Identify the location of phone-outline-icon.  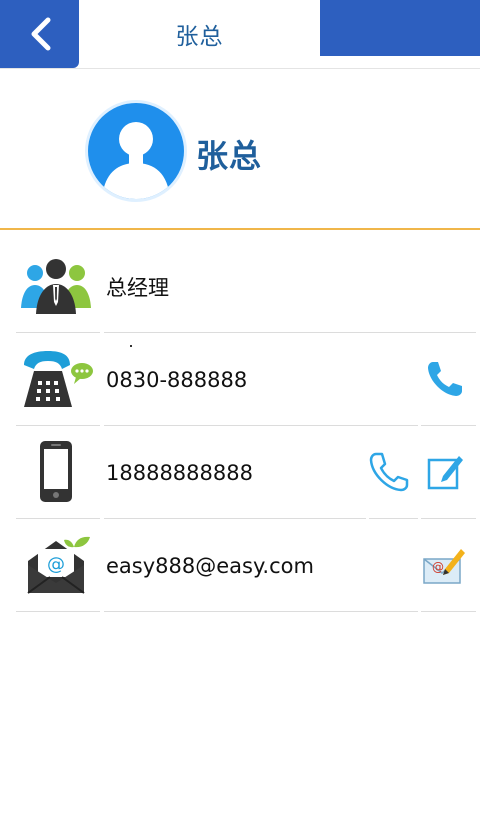
(389, 472).